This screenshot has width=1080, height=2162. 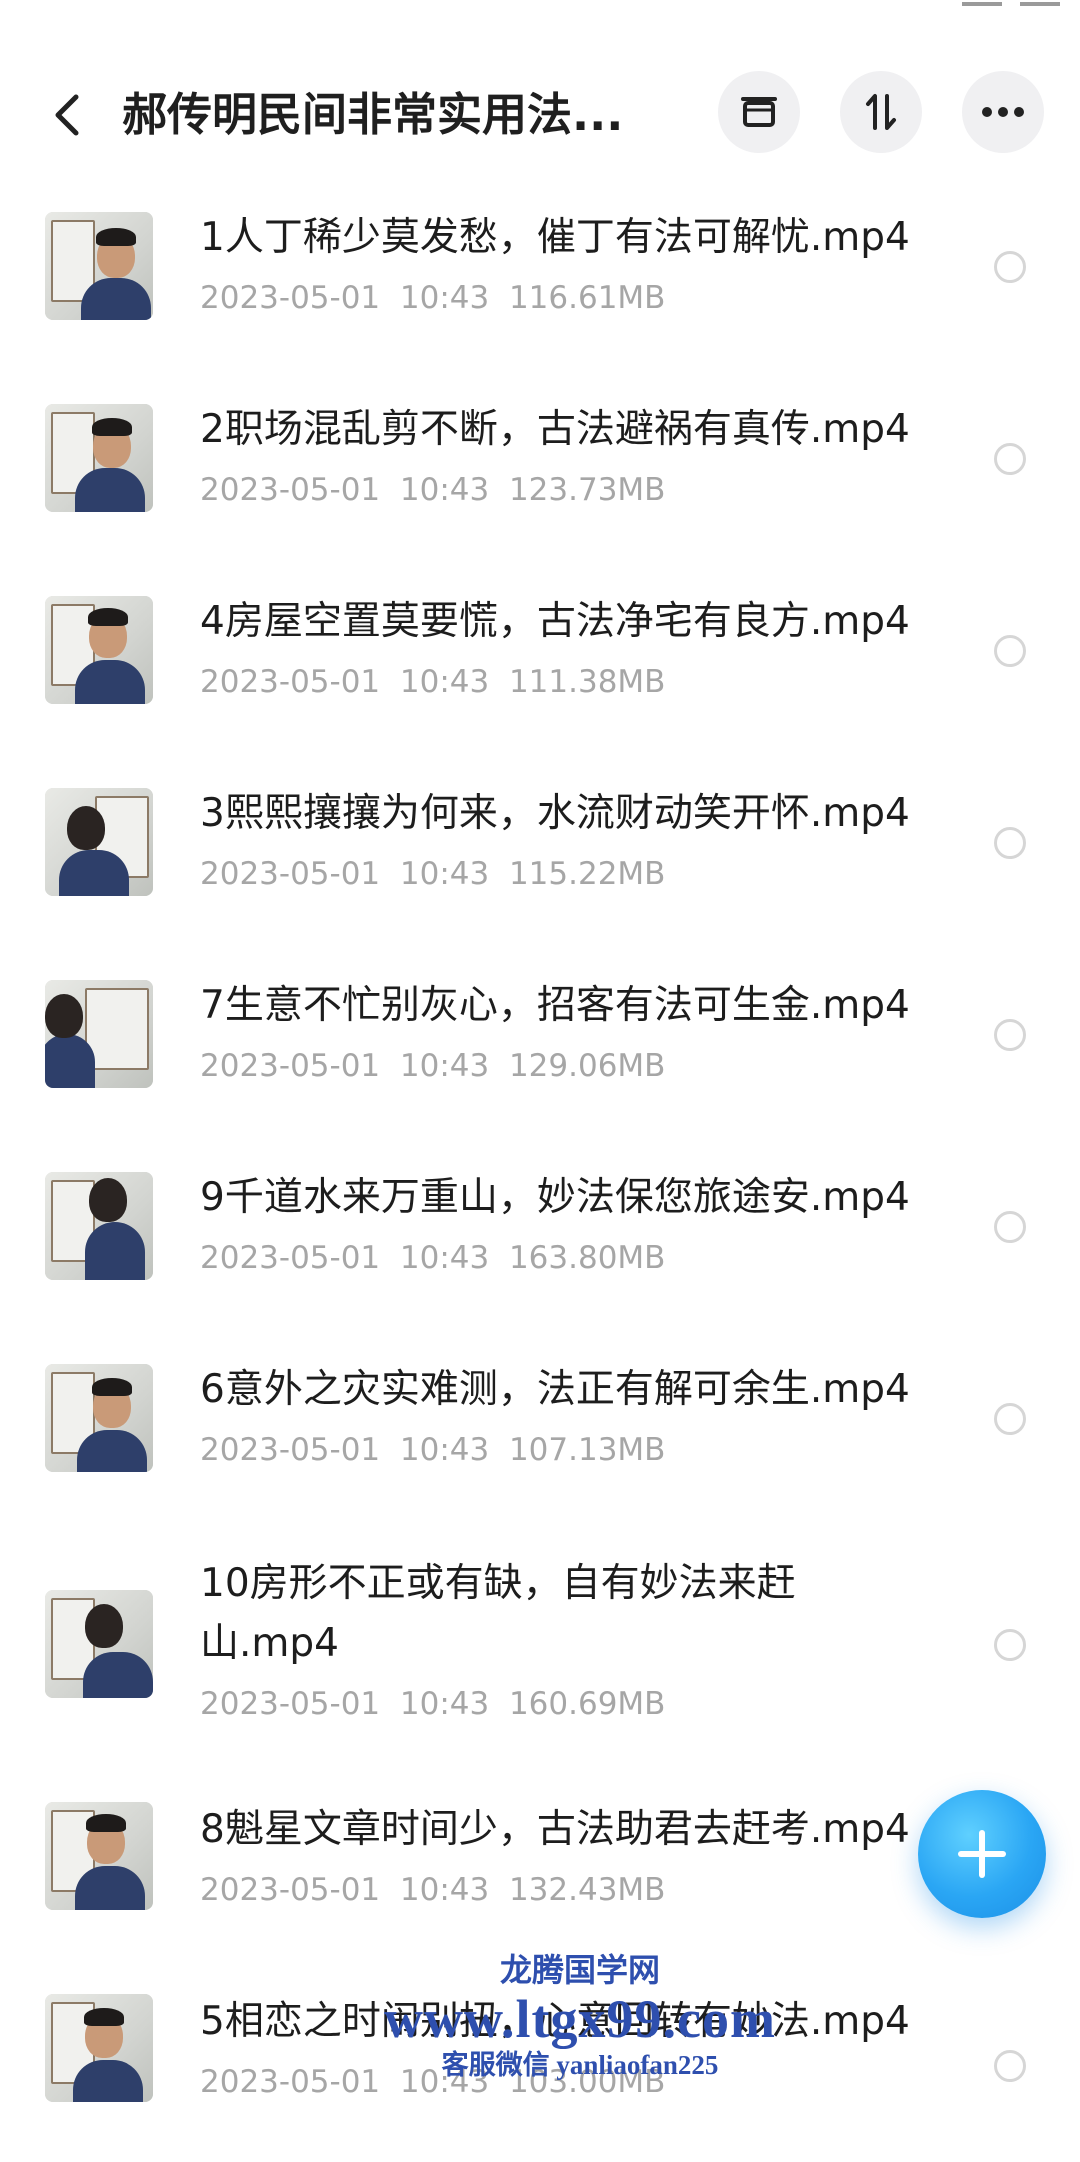 What do you see at coordinates (555, 1829) in the screenshot?
I see `file-name: 8魁星文章时间少，古法助君去赶考.mp4` at bounding box center [555, 1829].